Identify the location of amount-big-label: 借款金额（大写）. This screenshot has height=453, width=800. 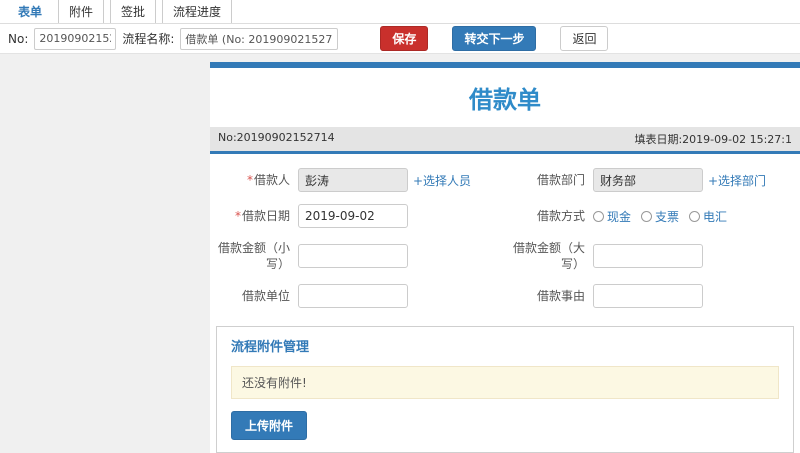
(548, 256).